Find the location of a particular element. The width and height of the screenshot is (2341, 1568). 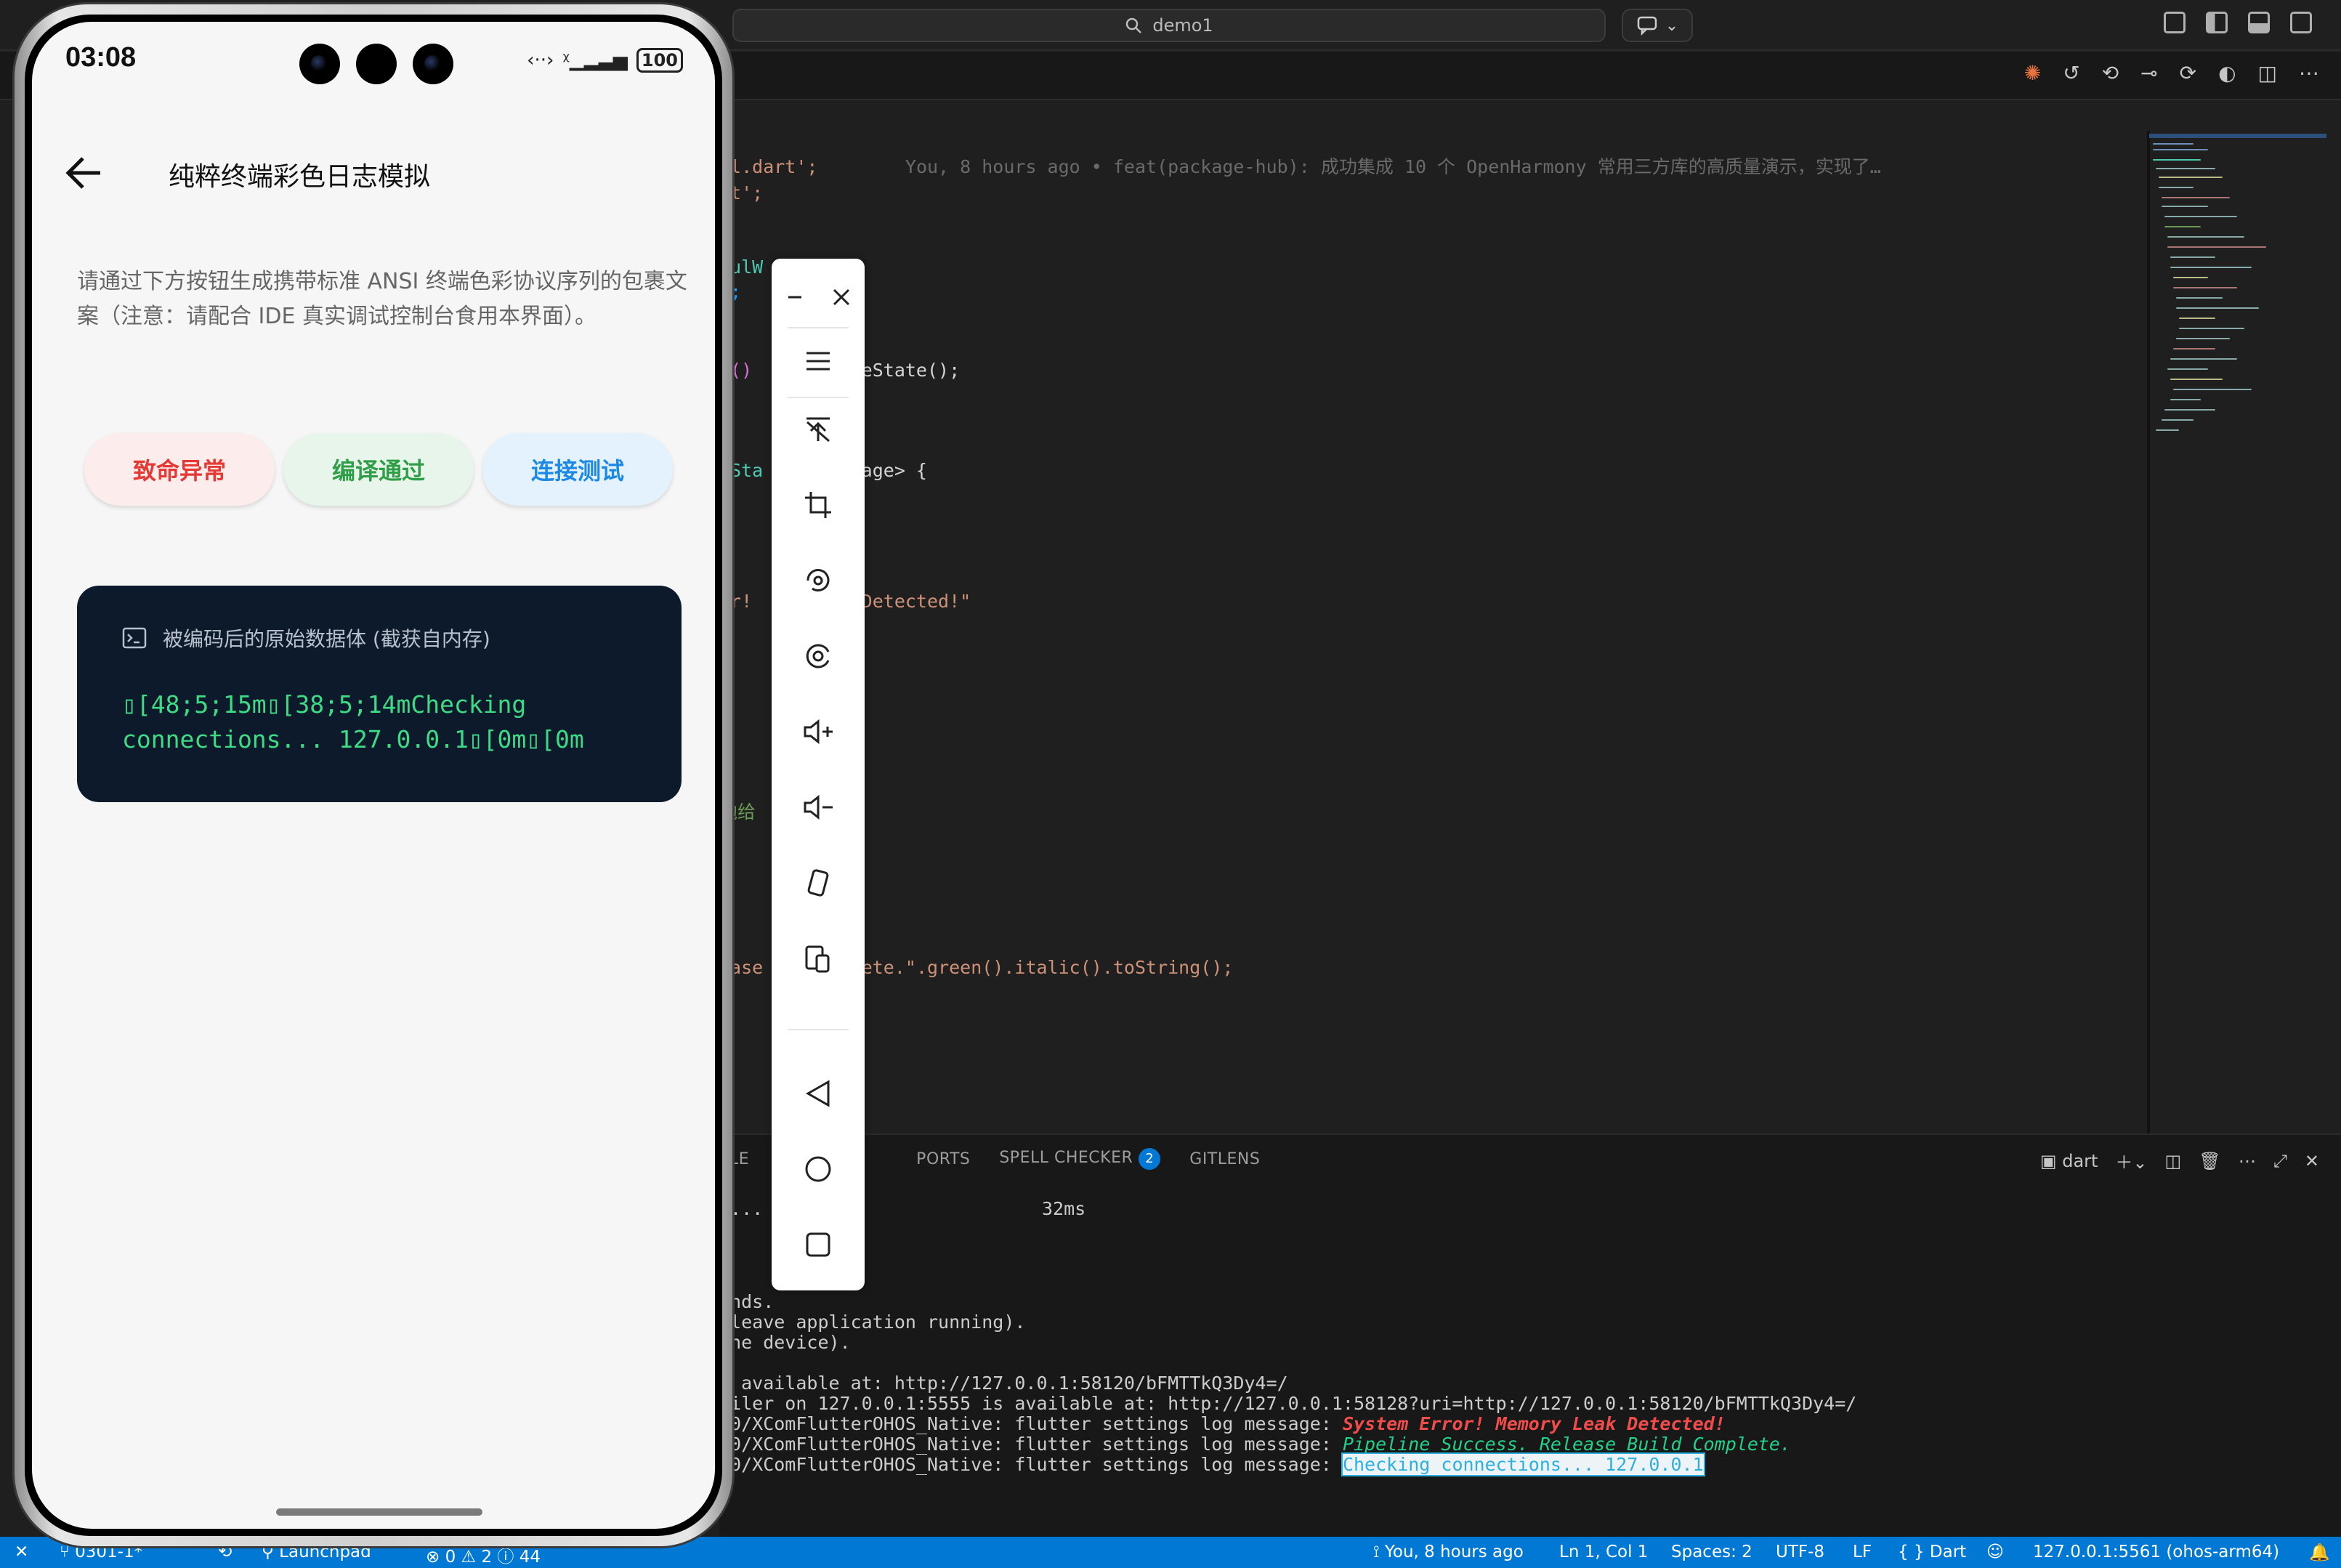

terminal-selector: ▣ dart is located at coordinates (2069, 1161).